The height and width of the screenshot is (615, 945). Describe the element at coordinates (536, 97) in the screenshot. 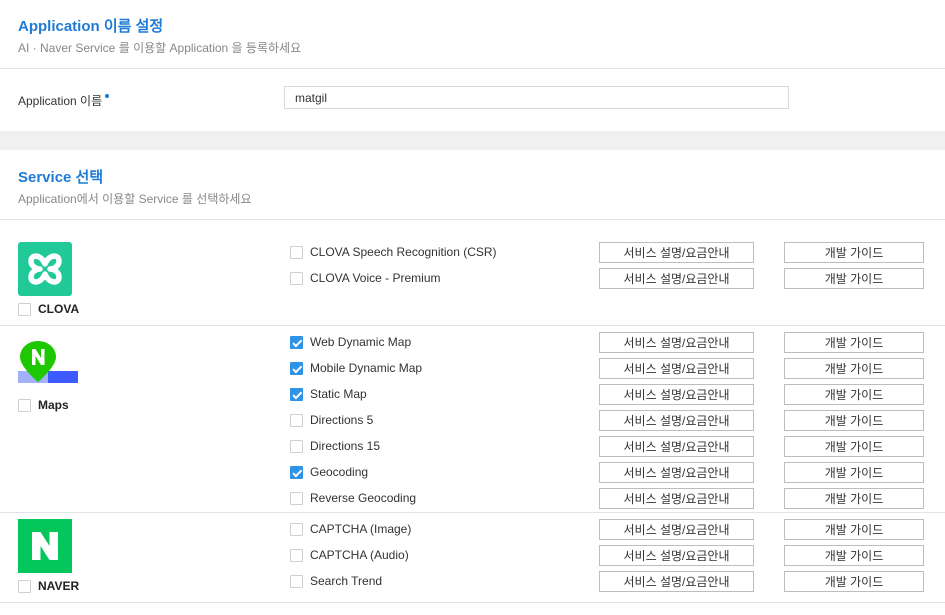

I see `app-name-input` at that location.